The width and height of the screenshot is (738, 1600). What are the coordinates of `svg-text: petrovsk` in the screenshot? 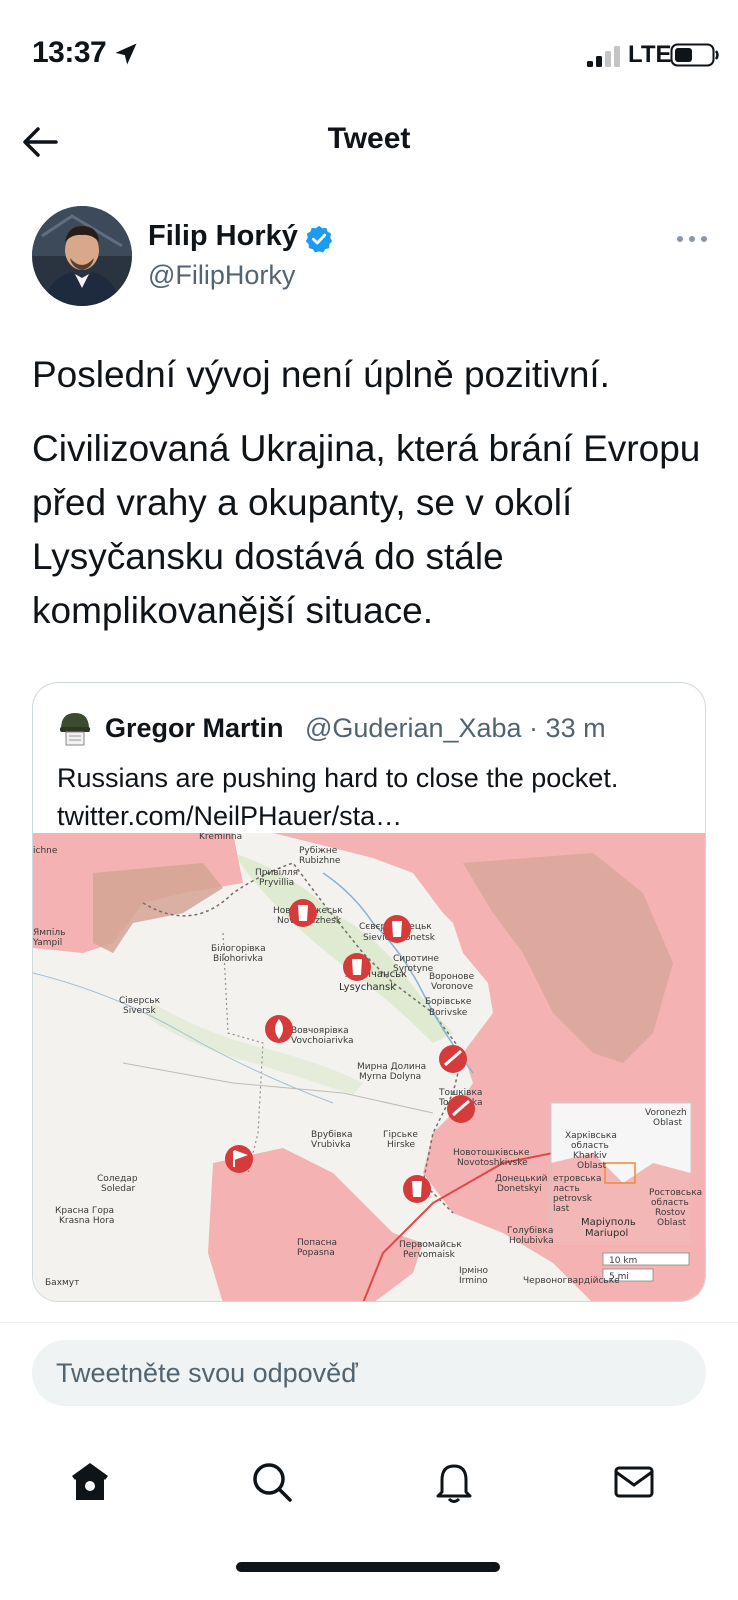 It's located at (573, 1199).